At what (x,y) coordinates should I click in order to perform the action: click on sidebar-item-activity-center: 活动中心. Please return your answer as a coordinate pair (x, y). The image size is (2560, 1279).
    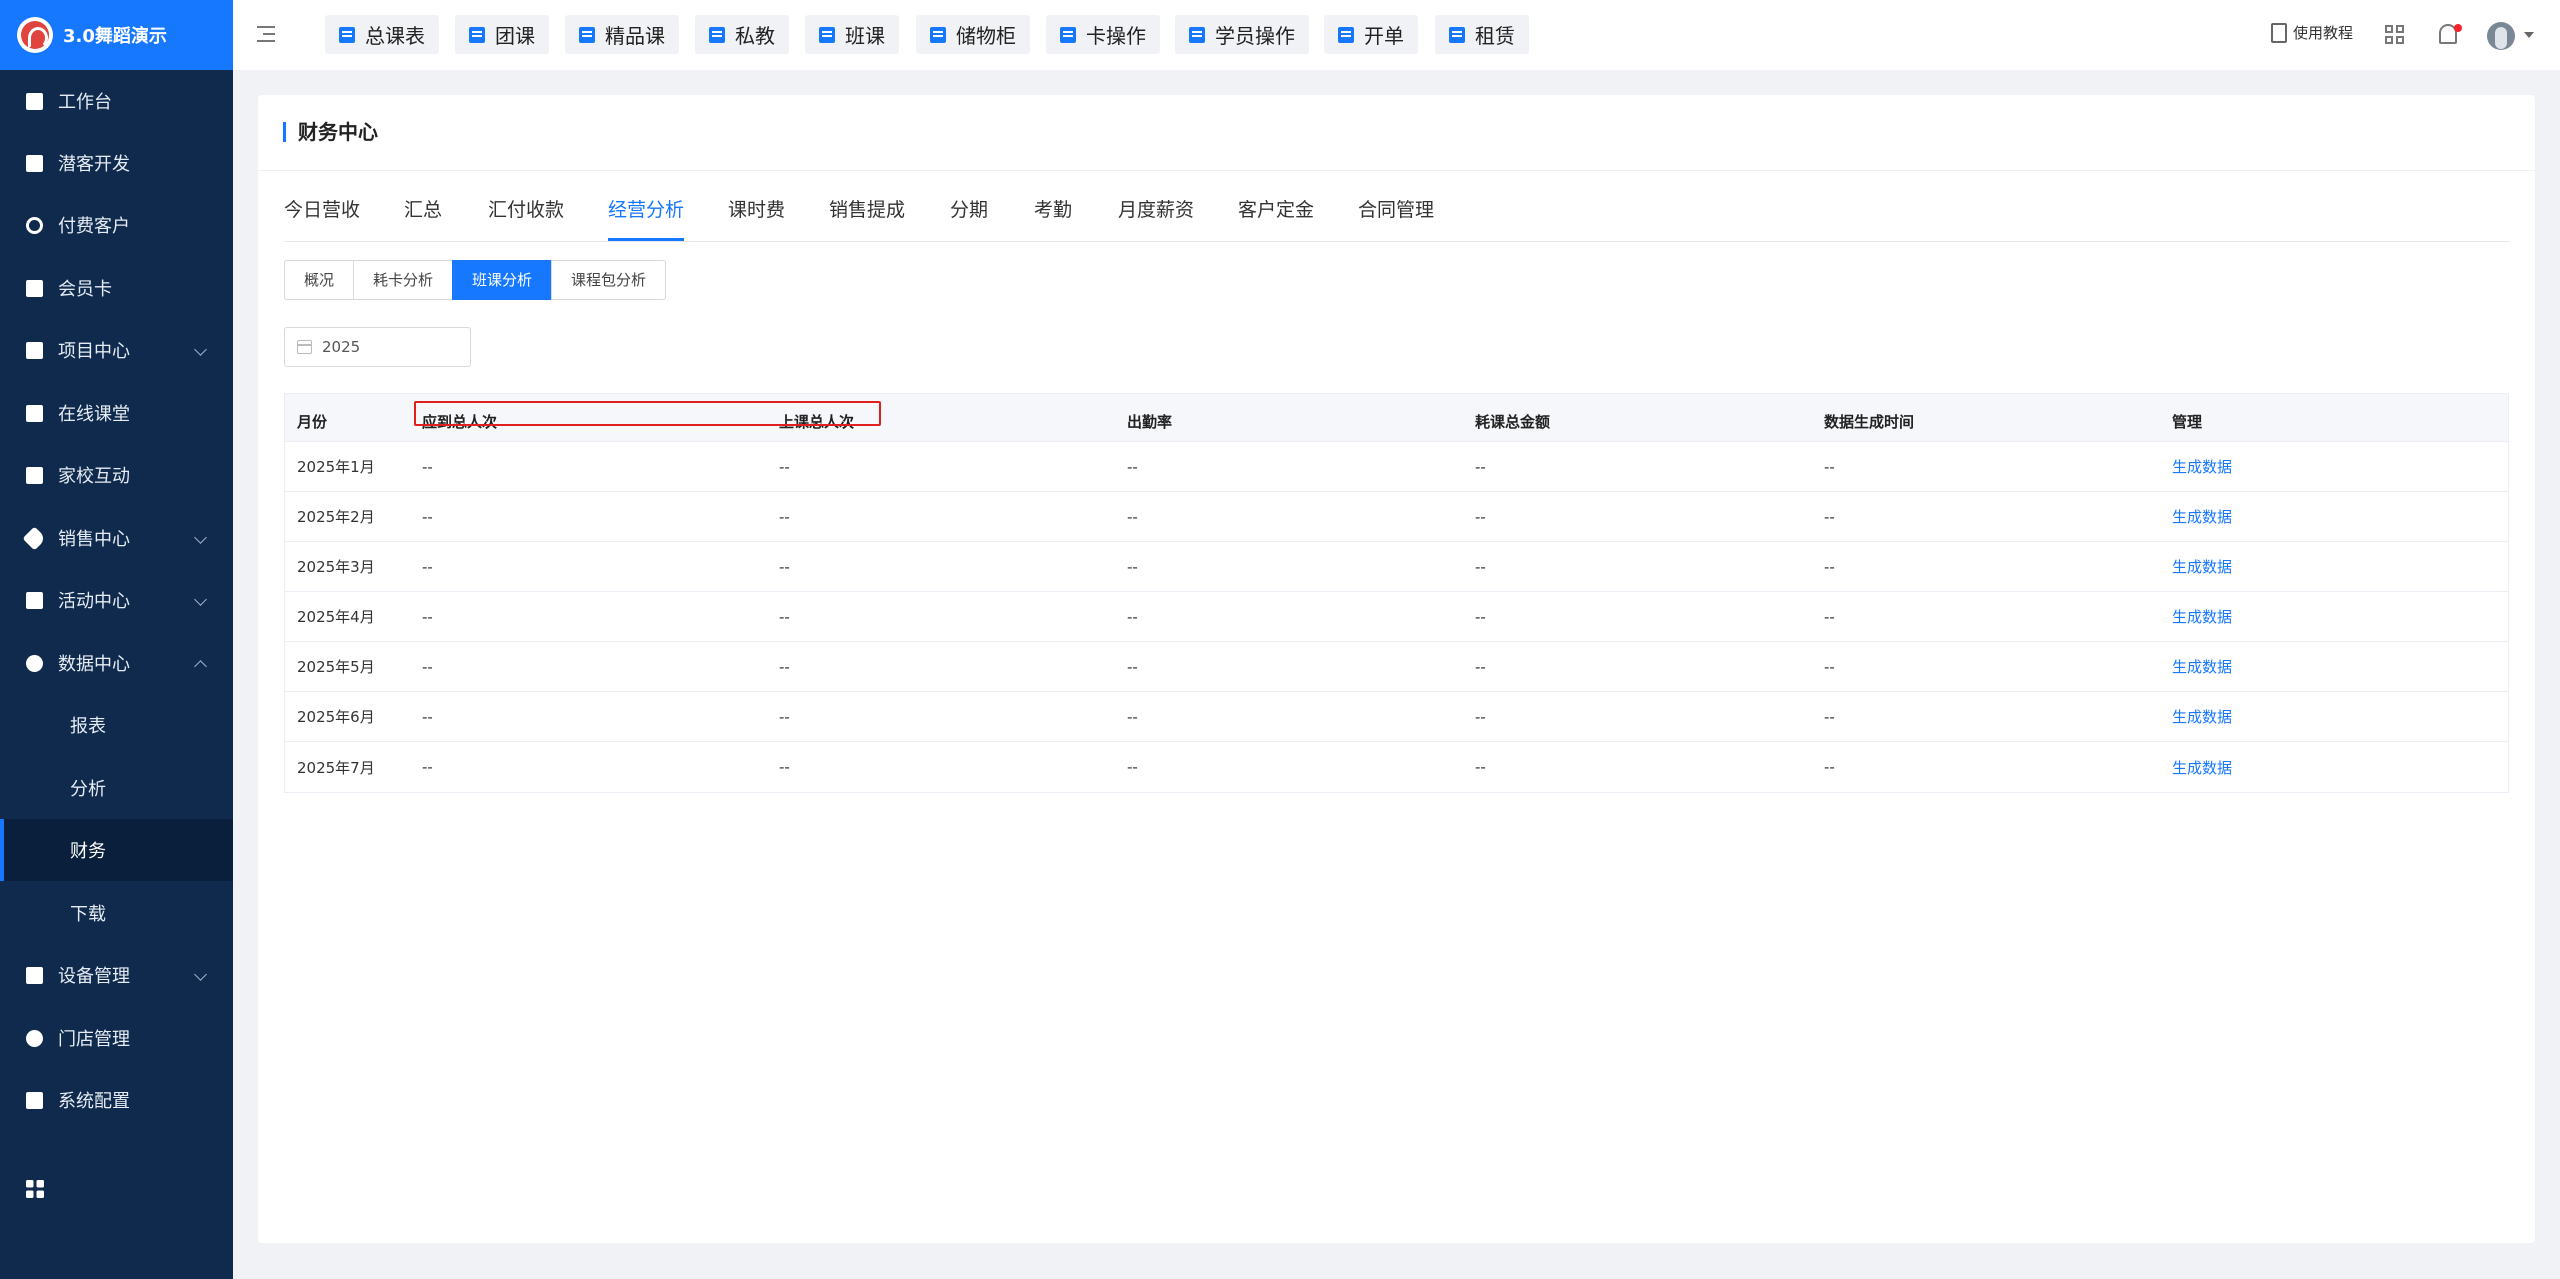
    Looking at the image, I should click on (116, 600).